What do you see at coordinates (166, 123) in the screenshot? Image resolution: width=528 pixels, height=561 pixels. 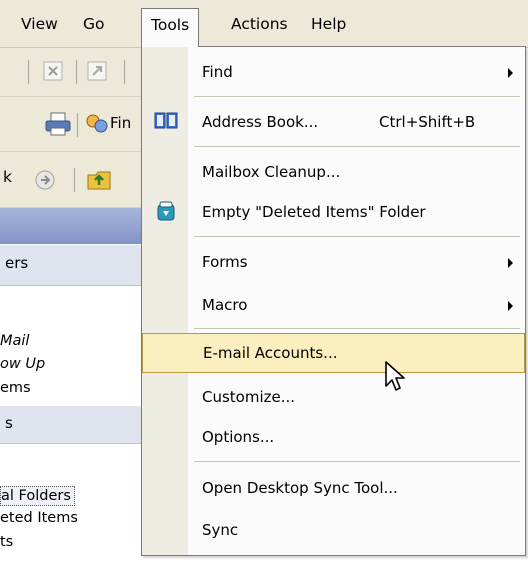 I see `address-book-icon` at bounding box center [166, 123].